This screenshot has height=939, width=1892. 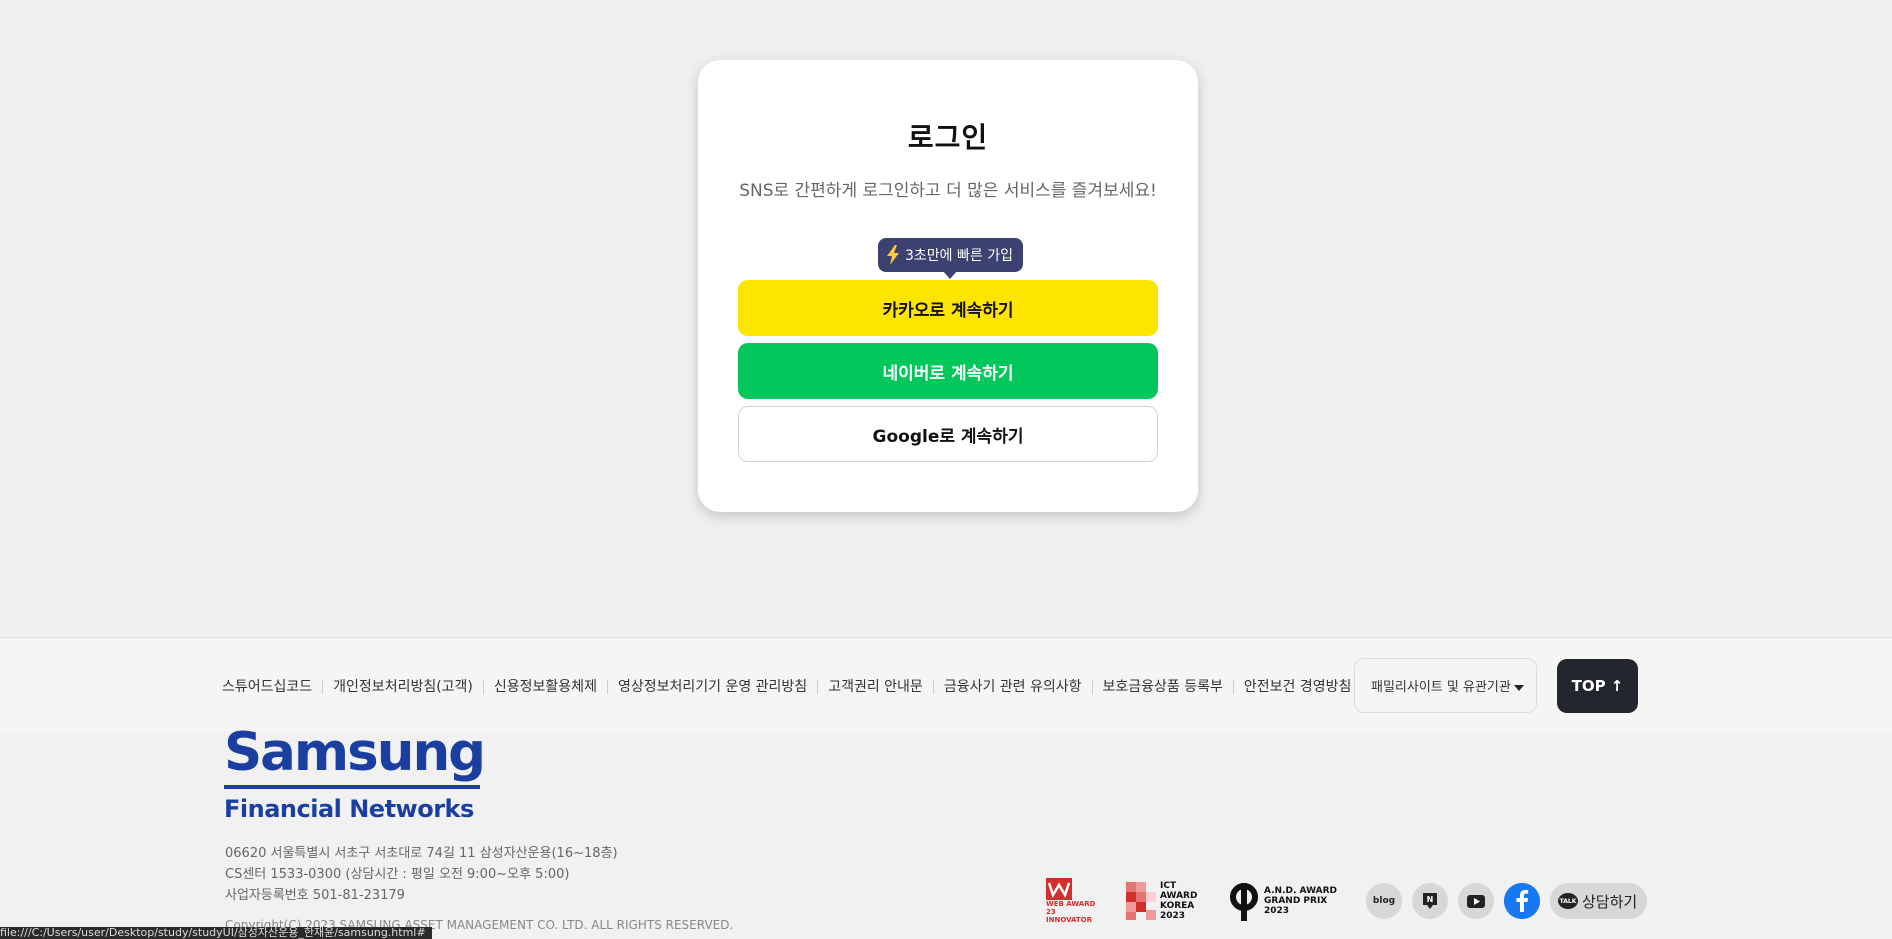 What do you see at coordinates (1610, 901) in the screenshot?
I see `talk-label: 상담하기` at bounding box center [1610, 901].